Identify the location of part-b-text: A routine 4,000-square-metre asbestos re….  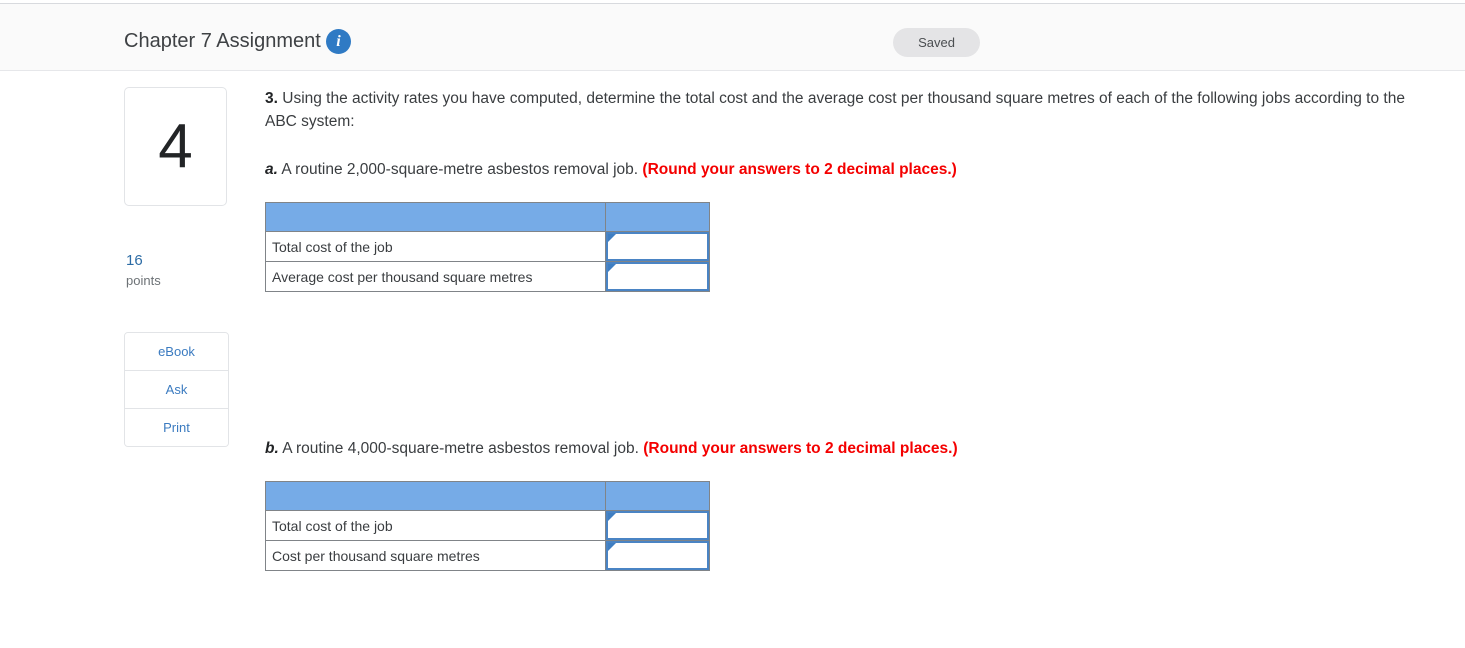
(460, 448).